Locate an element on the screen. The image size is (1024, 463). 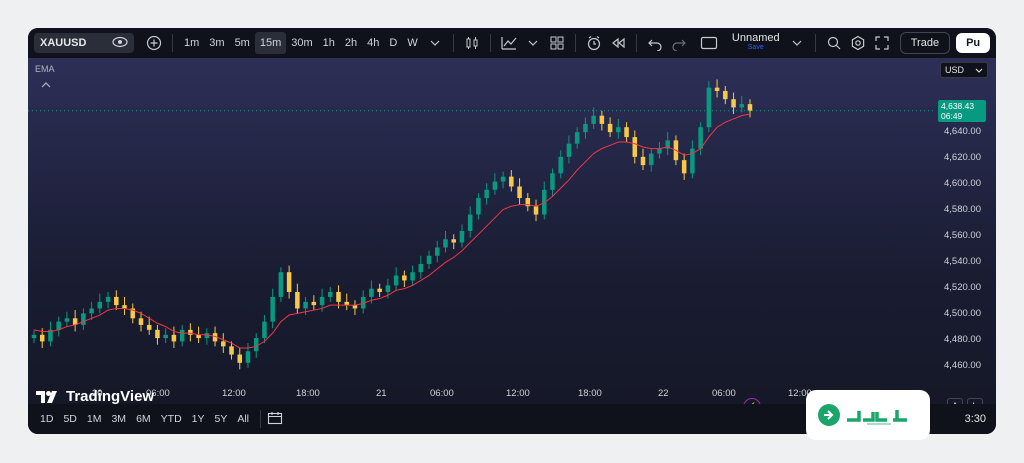
more-intervals-chevron-icon is located at coordinates (435, 43).